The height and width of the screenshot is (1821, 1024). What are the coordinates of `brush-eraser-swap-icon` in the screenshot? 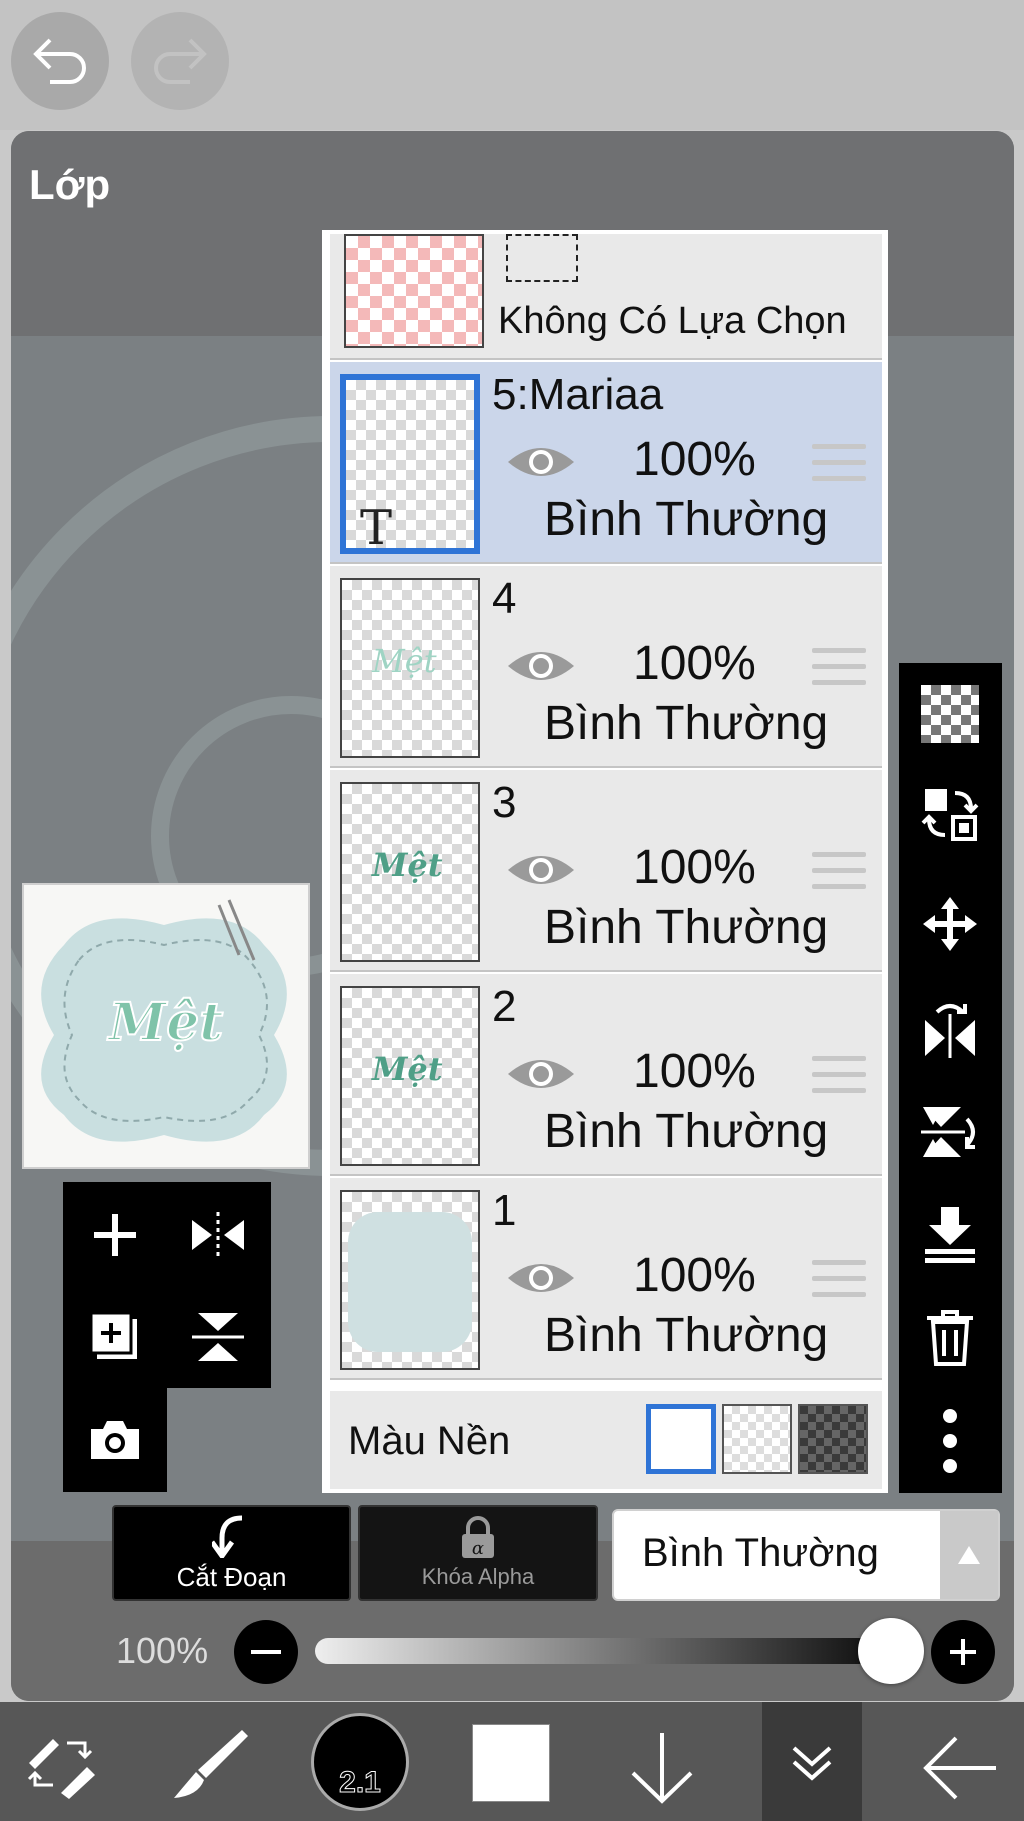 It's located at (61, 1769).